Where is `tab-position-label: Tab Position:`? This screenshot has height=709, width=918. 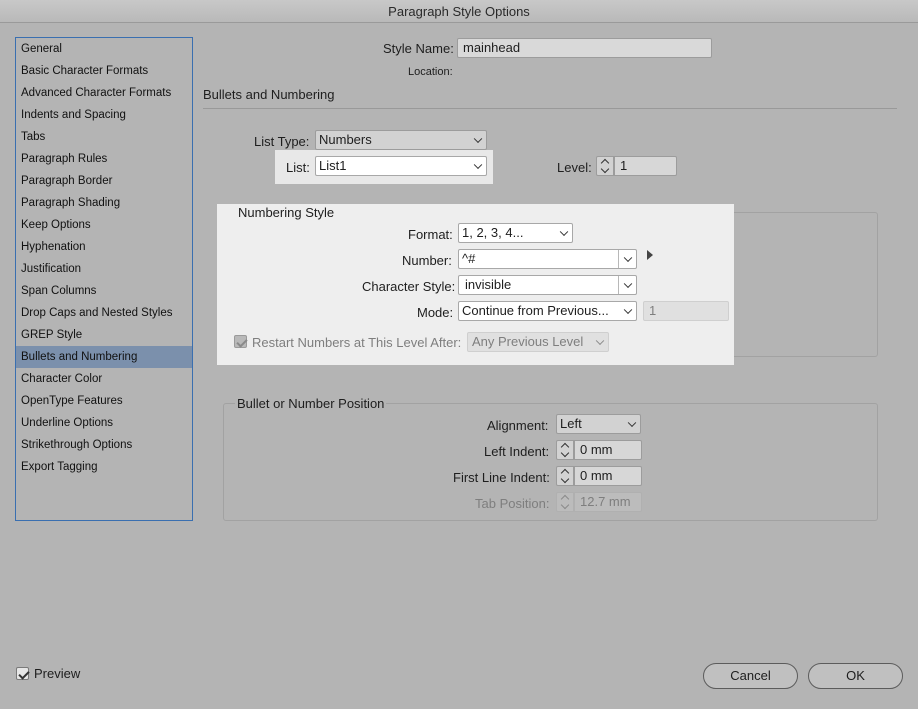
tab-position-label: Tab Position: is located at coordinates (512, 503).